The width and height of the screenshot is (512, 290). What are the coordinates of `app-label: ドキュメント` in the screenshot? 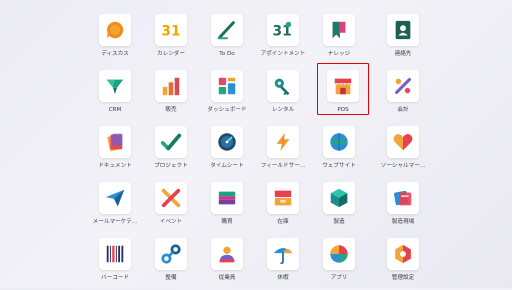 It's located at (115, 166).